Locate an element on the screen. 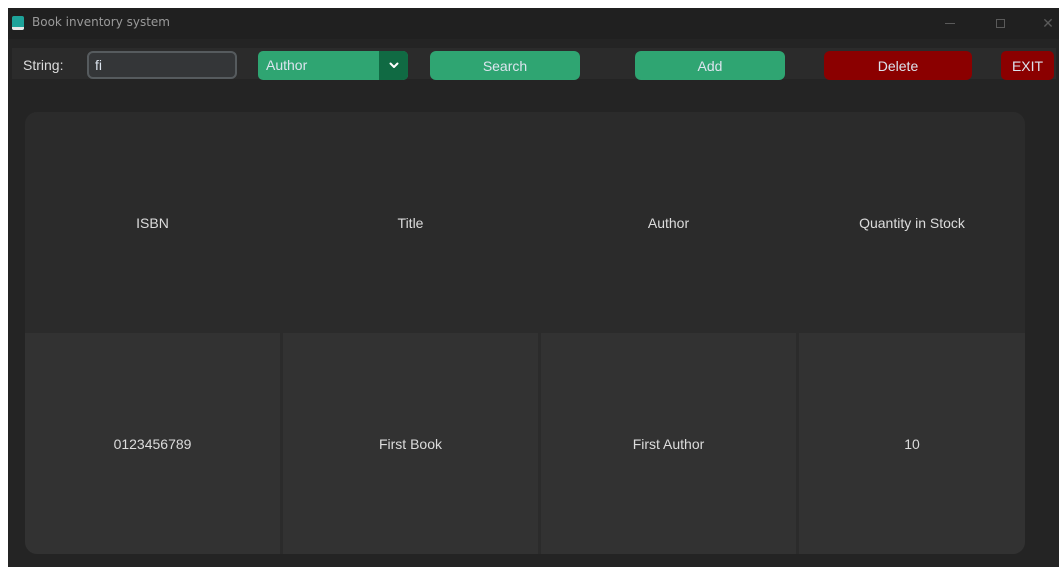 The image size is (1059, 567). search-button: Search is located at coordinates (505, 65).